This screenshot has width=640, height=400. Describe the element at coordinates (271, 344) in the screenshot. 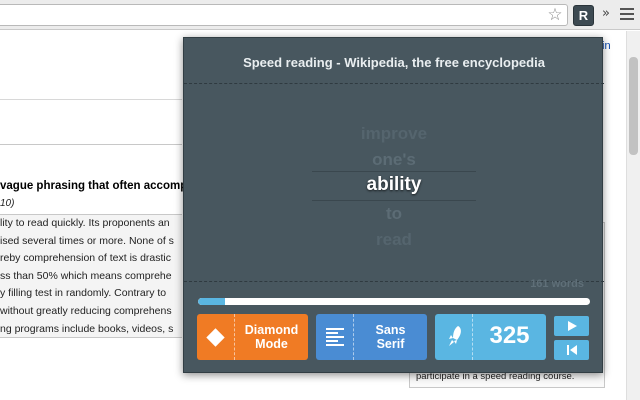

I see `diamond-mode-label-line2: Mode` at that location.